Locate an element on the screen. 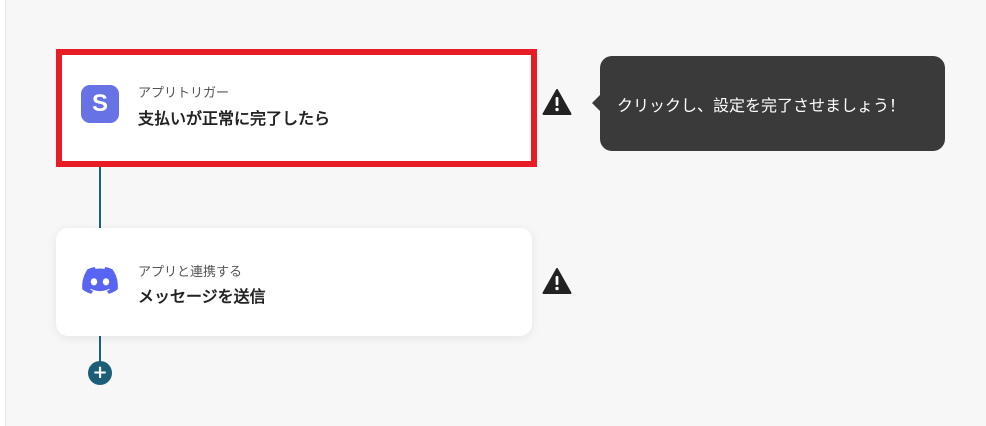 This screenshot has width=986, height=426. plus-icon: + is located at coordinates (100, 372).